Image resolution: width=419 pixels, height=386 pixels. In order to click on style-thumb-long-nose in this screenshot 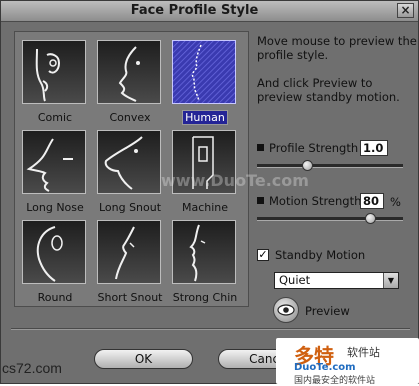, I will do `click(54, 162)`.